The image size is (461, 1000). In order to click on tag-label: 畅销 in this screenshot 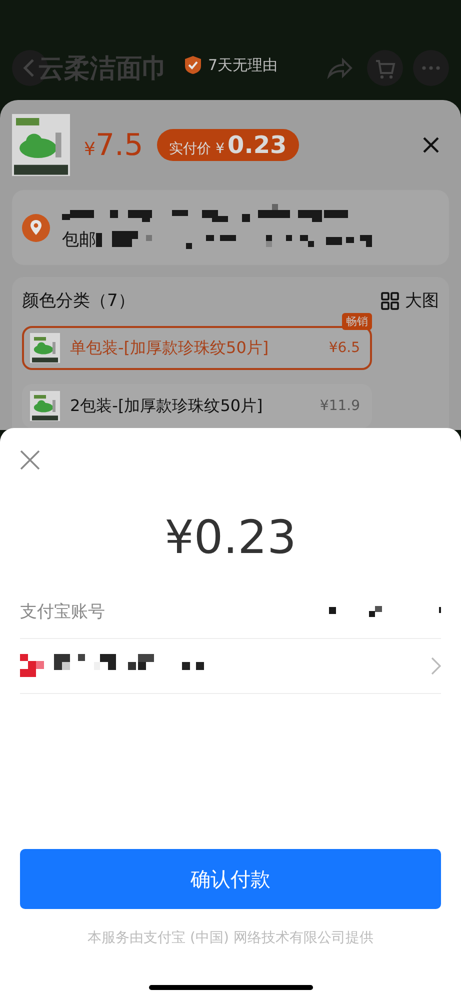, I will do `click(357, 321)`.